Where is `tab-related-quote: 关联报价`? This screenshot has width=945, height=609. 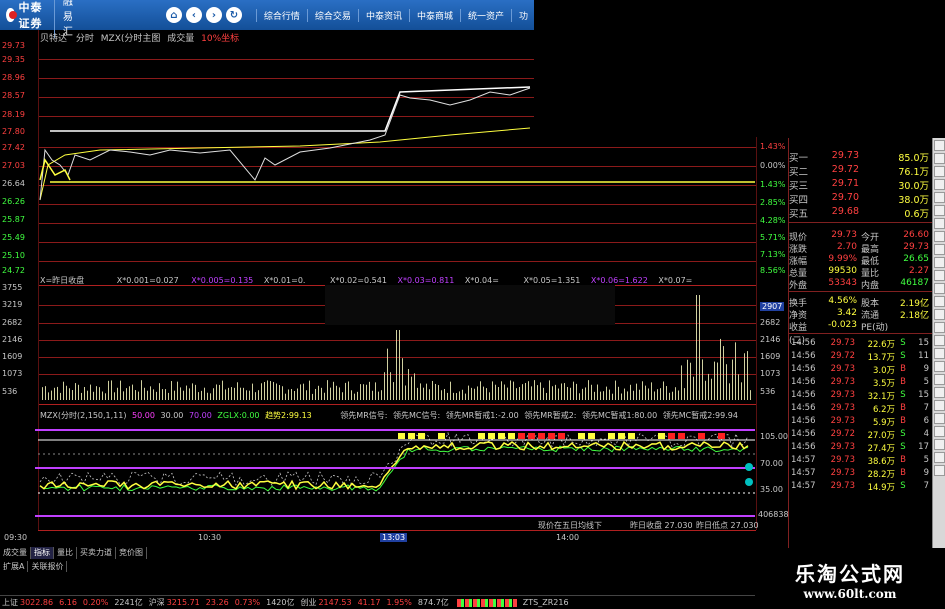 tab-related-quote: 关联报价 is located at coordinates (48, 566).